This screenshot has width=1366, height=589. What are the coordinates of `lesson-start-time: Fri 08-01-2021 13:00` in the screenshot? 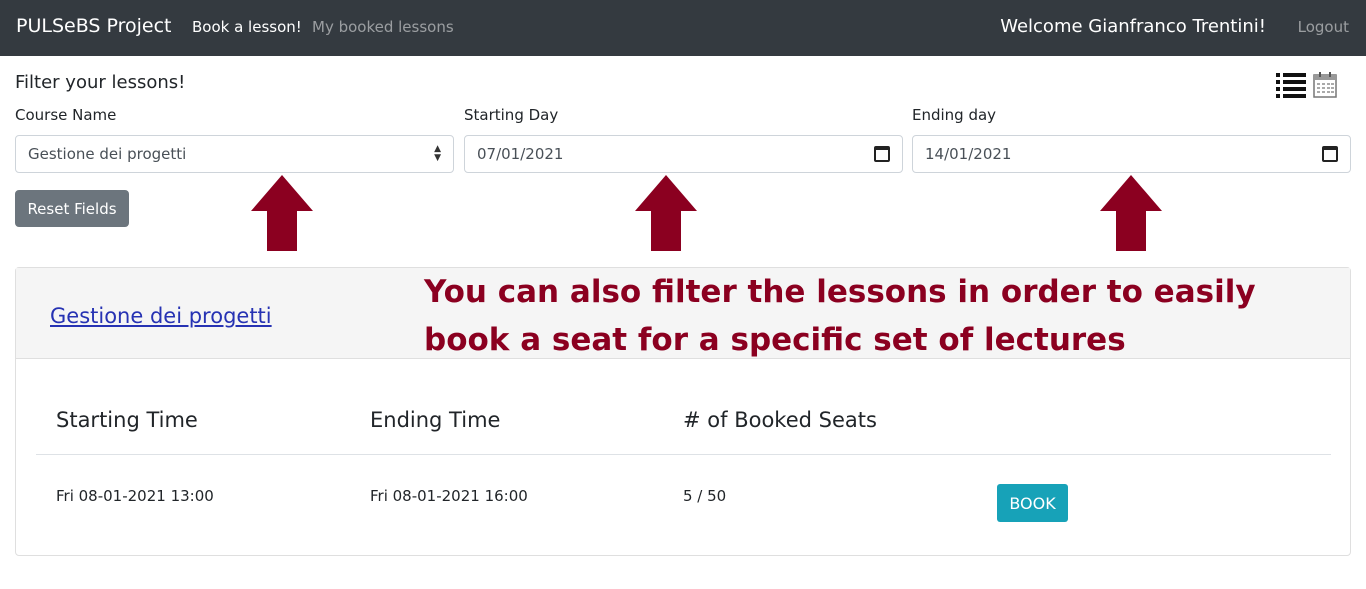 It's located at (135, 496).